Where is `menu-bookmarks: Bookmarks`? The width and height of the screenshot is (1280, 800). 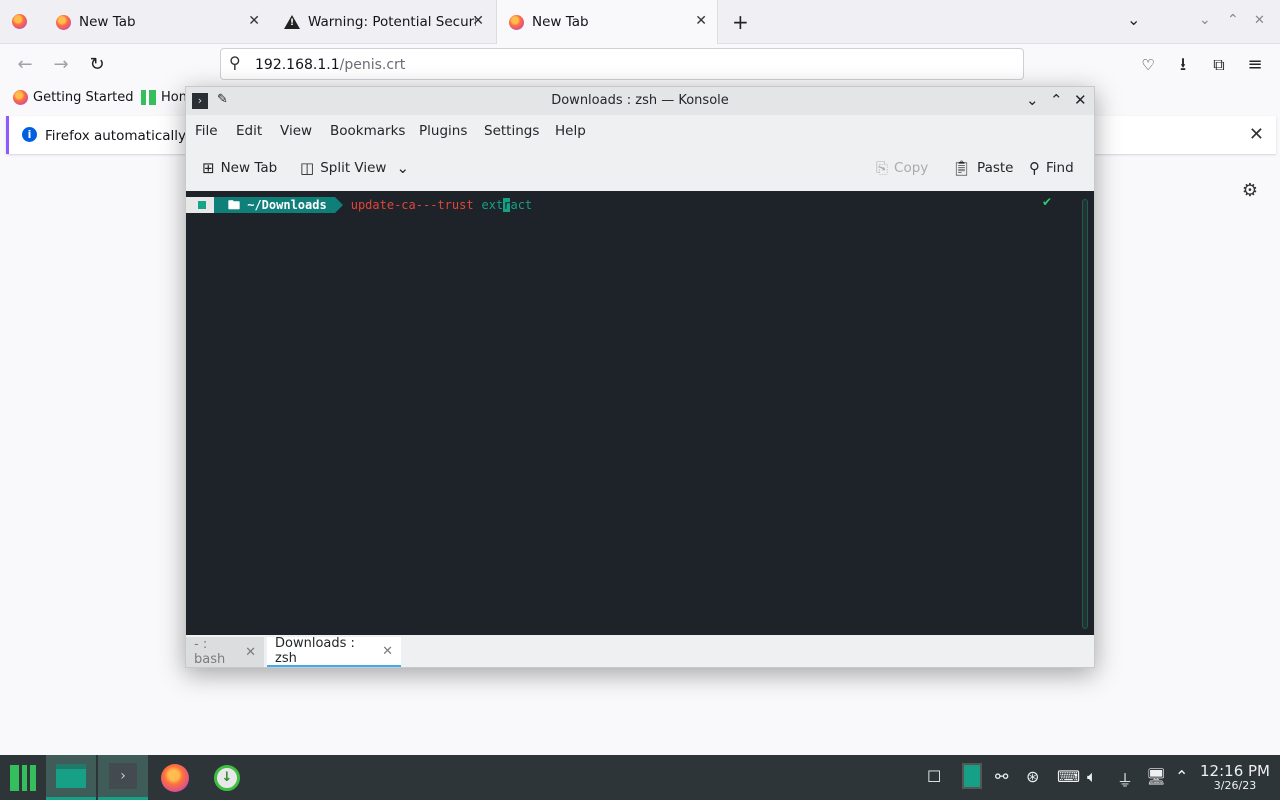
menu-bookmarks: Bookmarks is located at coordinates (367, 131).